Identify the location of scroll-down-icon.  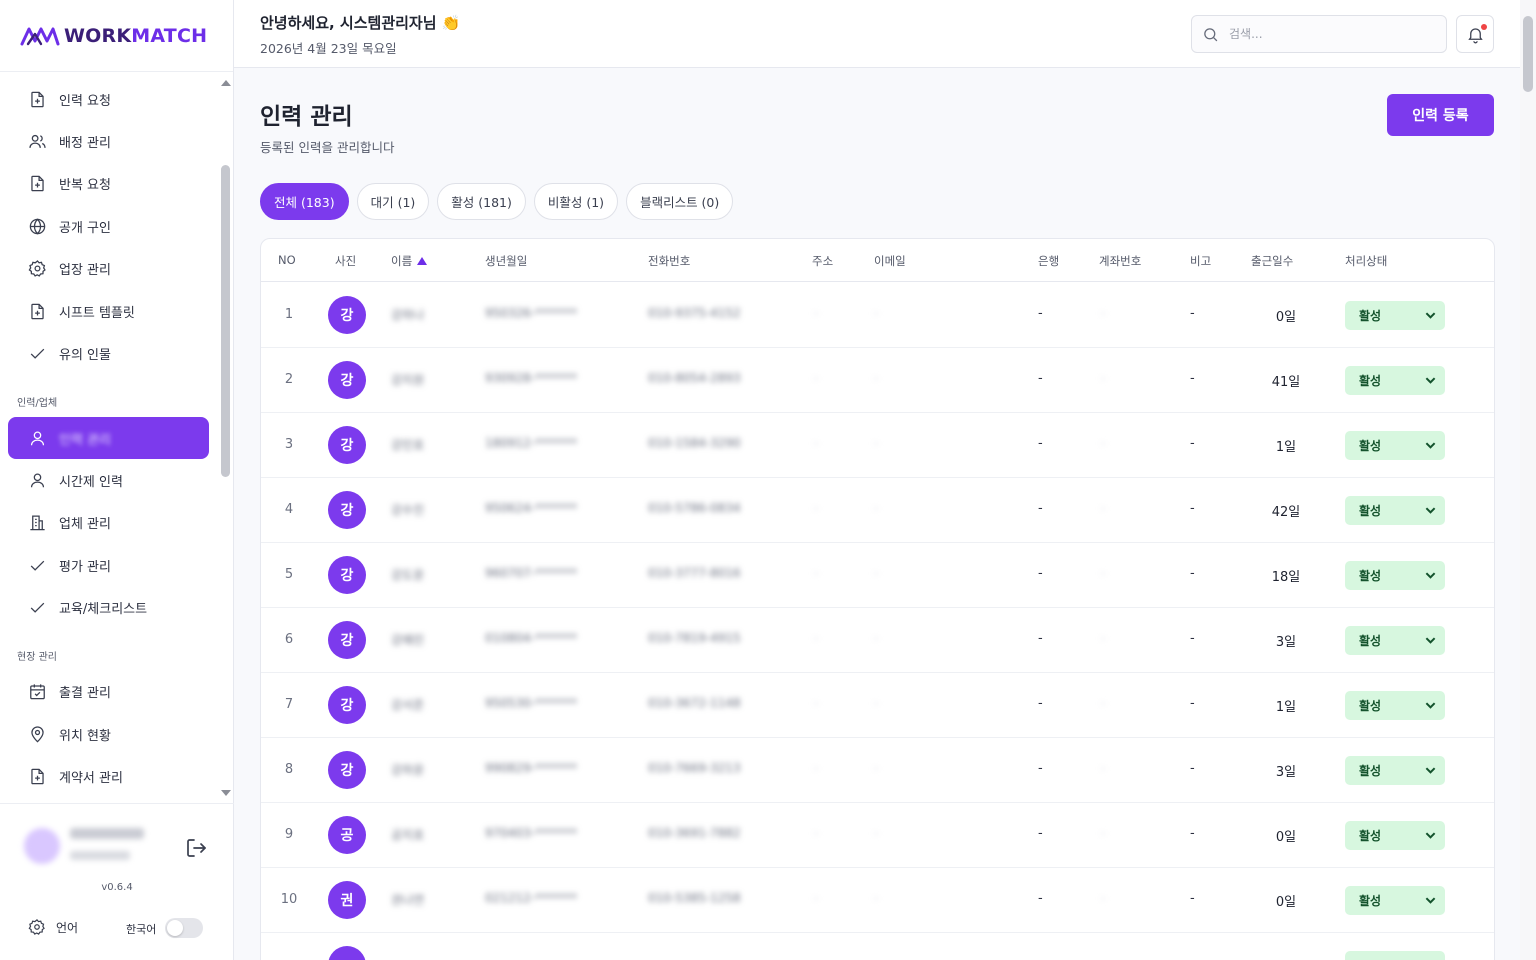
(226, 793).